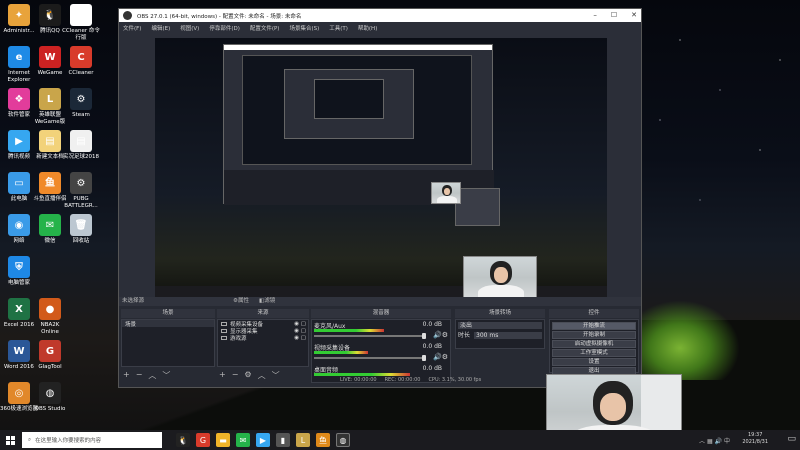 The height and width of the screenshot is (450, 800). I want to click on desktop-icon: C CCleaner, so click(81, 61).